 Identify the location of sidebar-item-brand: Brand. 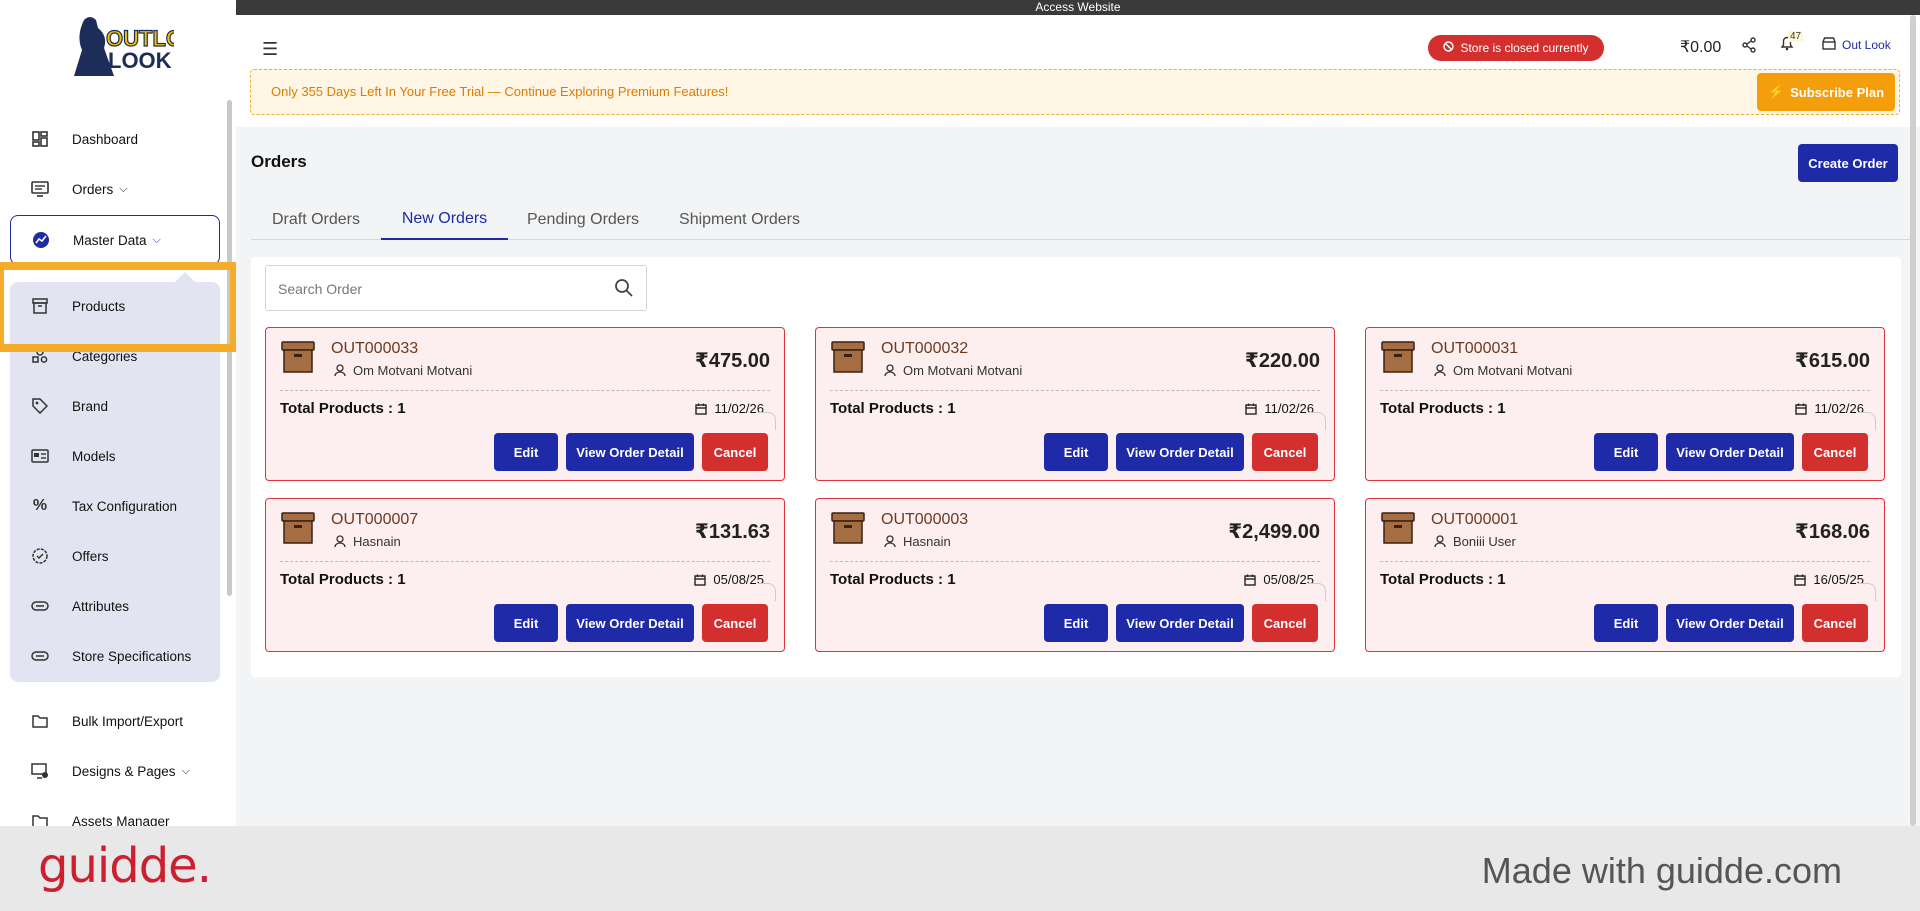
(115, 406).